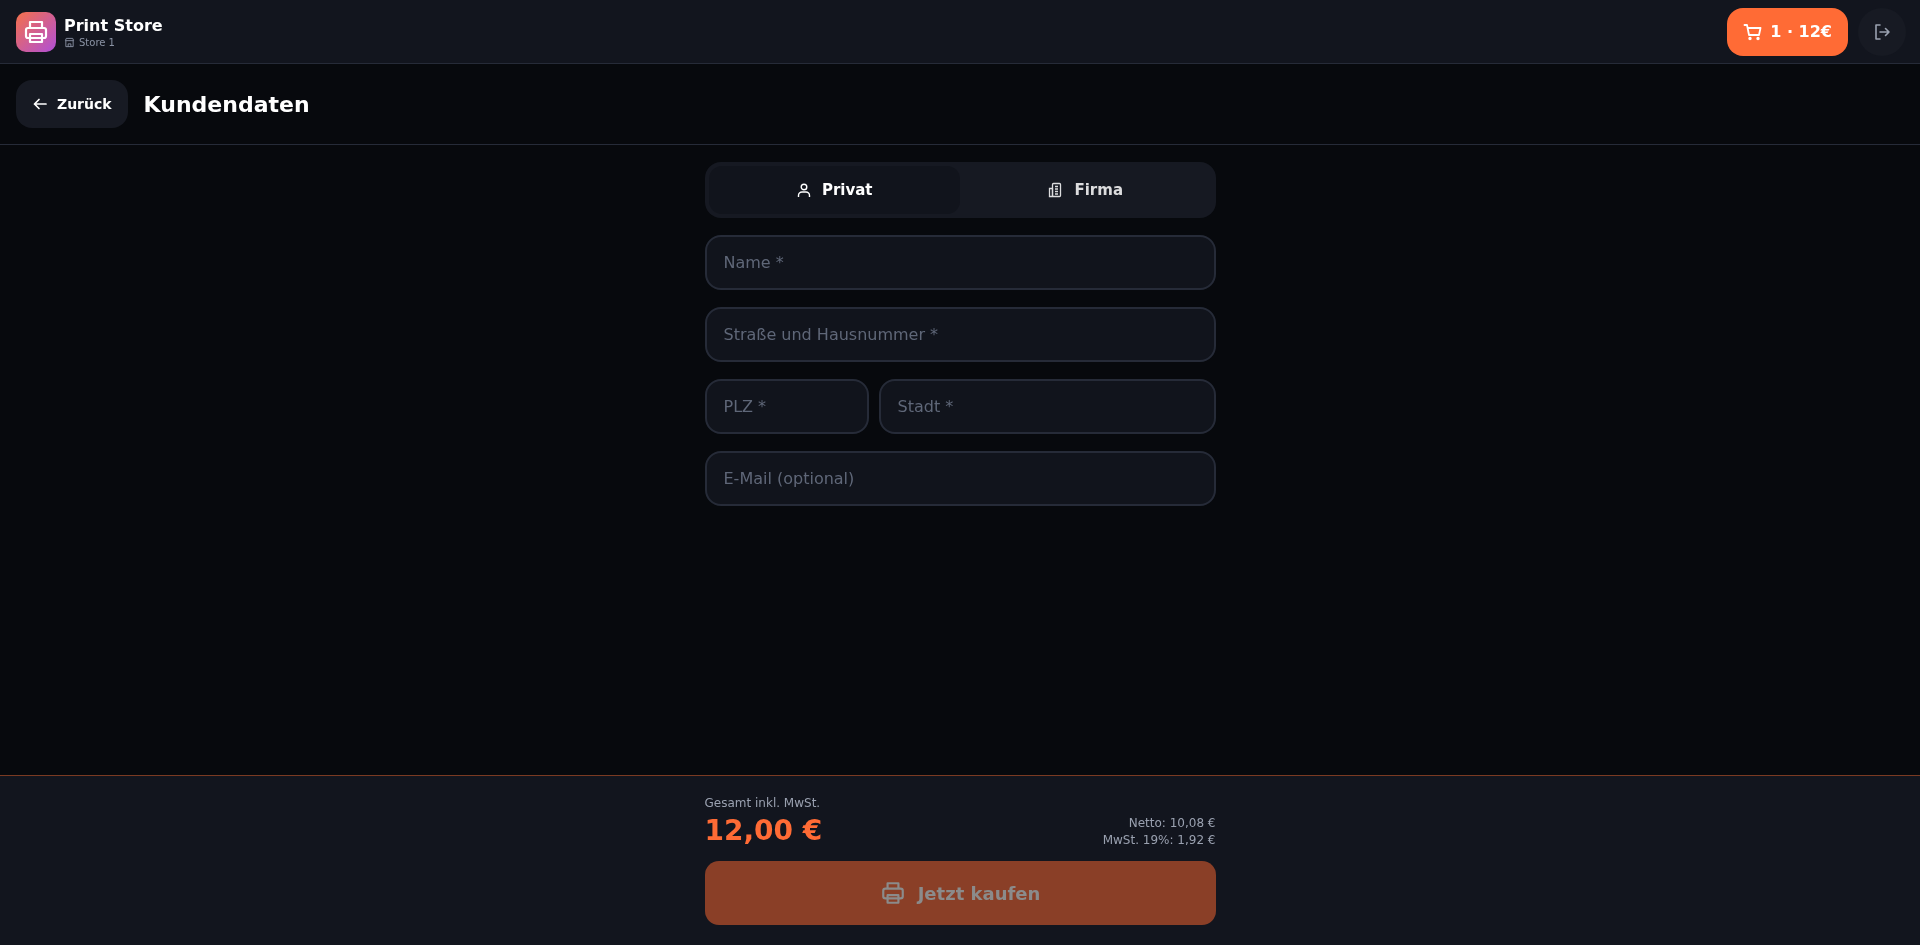 The height and width of the screenshot is (945, 1920). What do you see at coordinates (960, 478) in the screenshot?
I see `input-field: E-Mail (optional)` at bounding box center [960, 478].